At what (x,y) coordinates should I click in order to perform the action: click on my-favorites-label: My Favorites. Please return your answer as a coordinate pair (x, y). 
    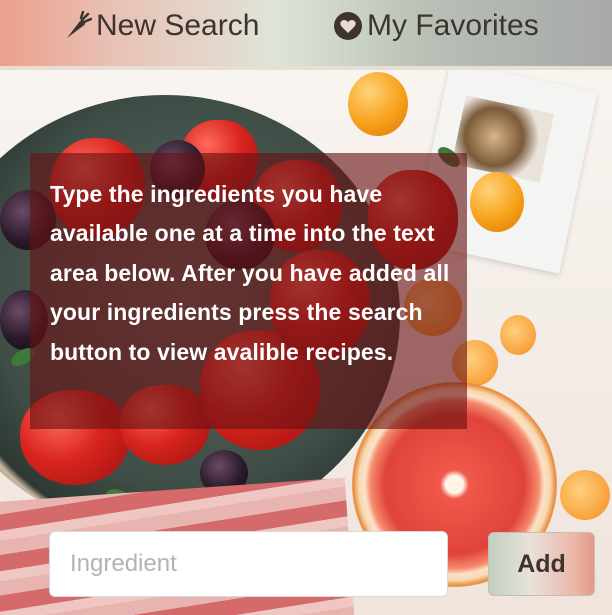
    Looking at the image, I should click on (453, 25).